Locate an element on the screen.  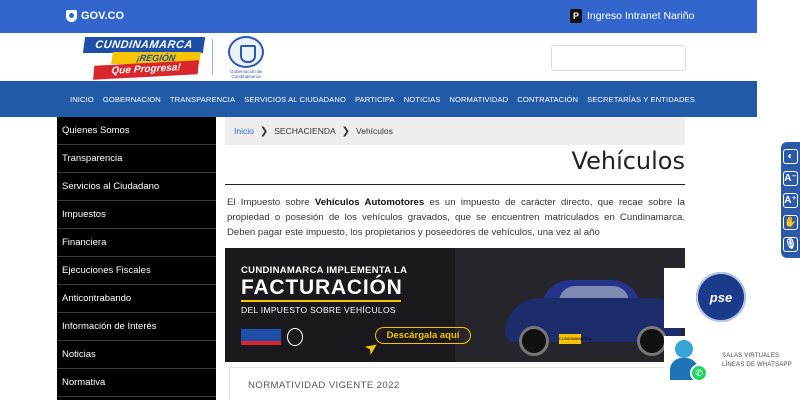
breadcrumb: Inicio ❯ SECHACIENDA ❯ Vehículos is located at coordinates (455, 131).